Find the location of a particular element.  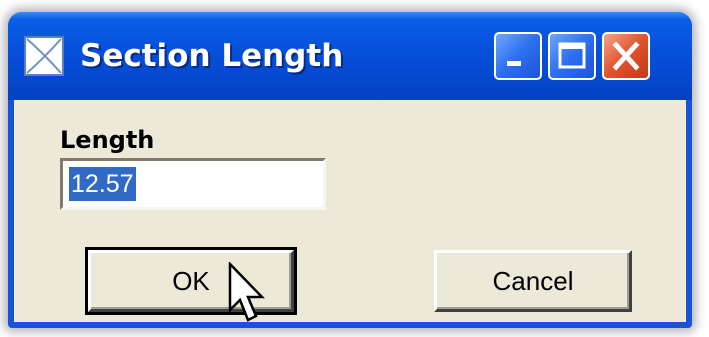

length-input: 12.57 is located at coordinates (193, 184).